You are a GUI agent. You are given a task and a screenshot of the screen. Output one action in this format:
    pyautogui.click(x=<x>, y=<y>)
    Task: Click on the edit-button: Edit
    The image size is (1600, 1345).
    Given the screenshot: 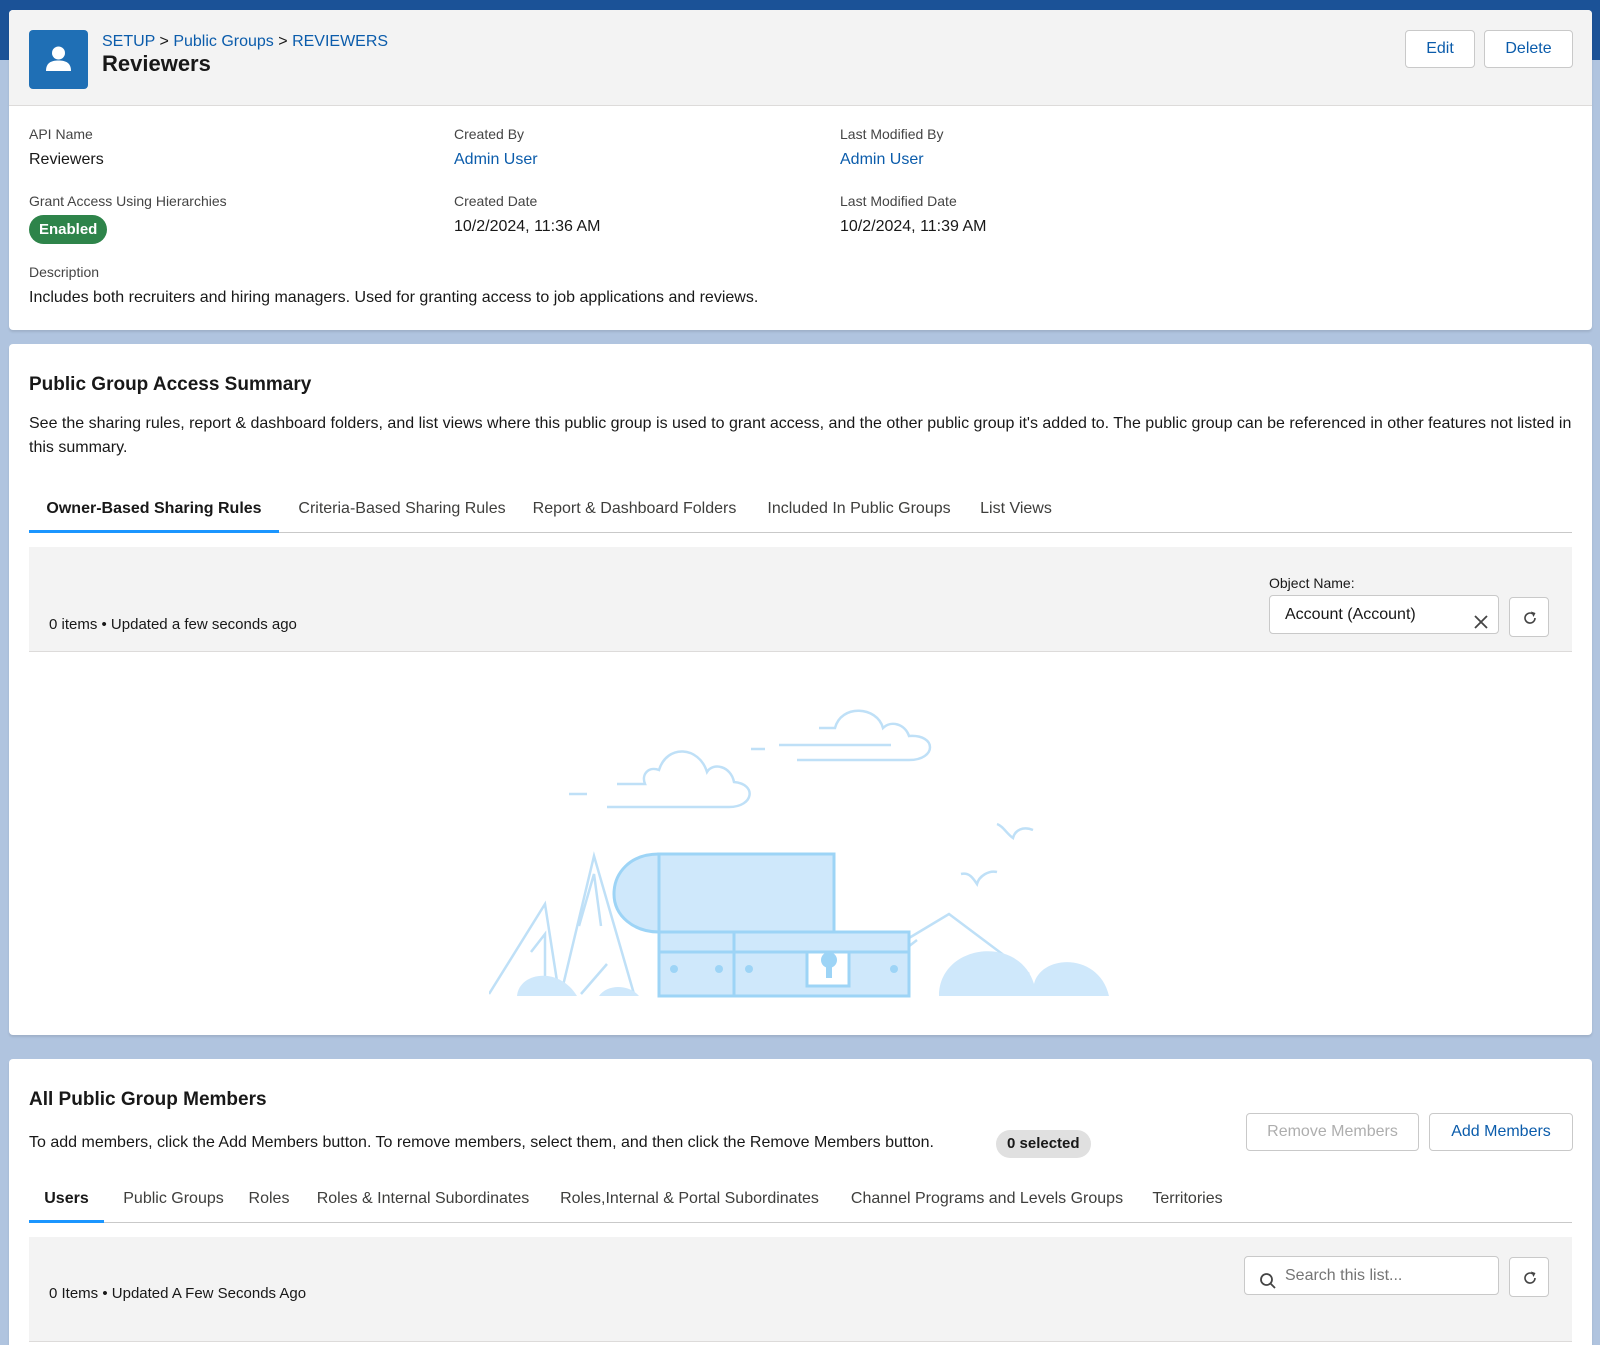 What is the action you would take?
    pyautogui.click(x=1440, y=49)
    